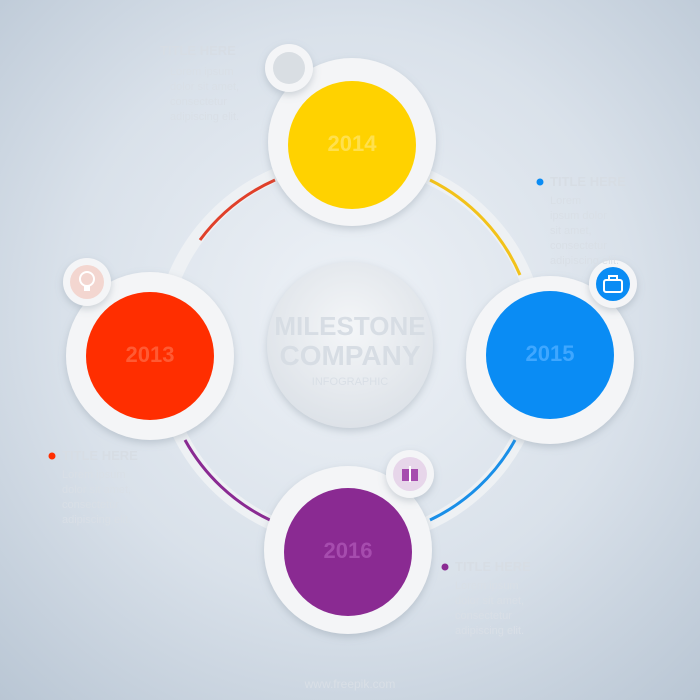  I want to click on center-title-line1: MILESTONE, so click(349, 326).